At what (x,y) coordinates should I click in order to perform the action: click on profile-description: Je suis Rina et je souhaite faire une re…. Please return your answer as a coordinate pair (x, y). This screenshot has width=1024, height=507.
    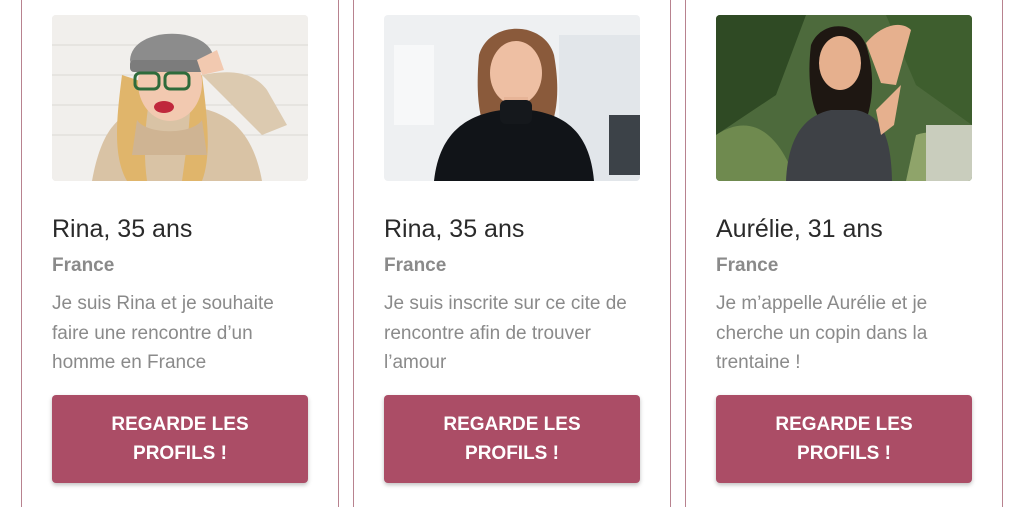
    Looking at the image, I should click on (163, 333).